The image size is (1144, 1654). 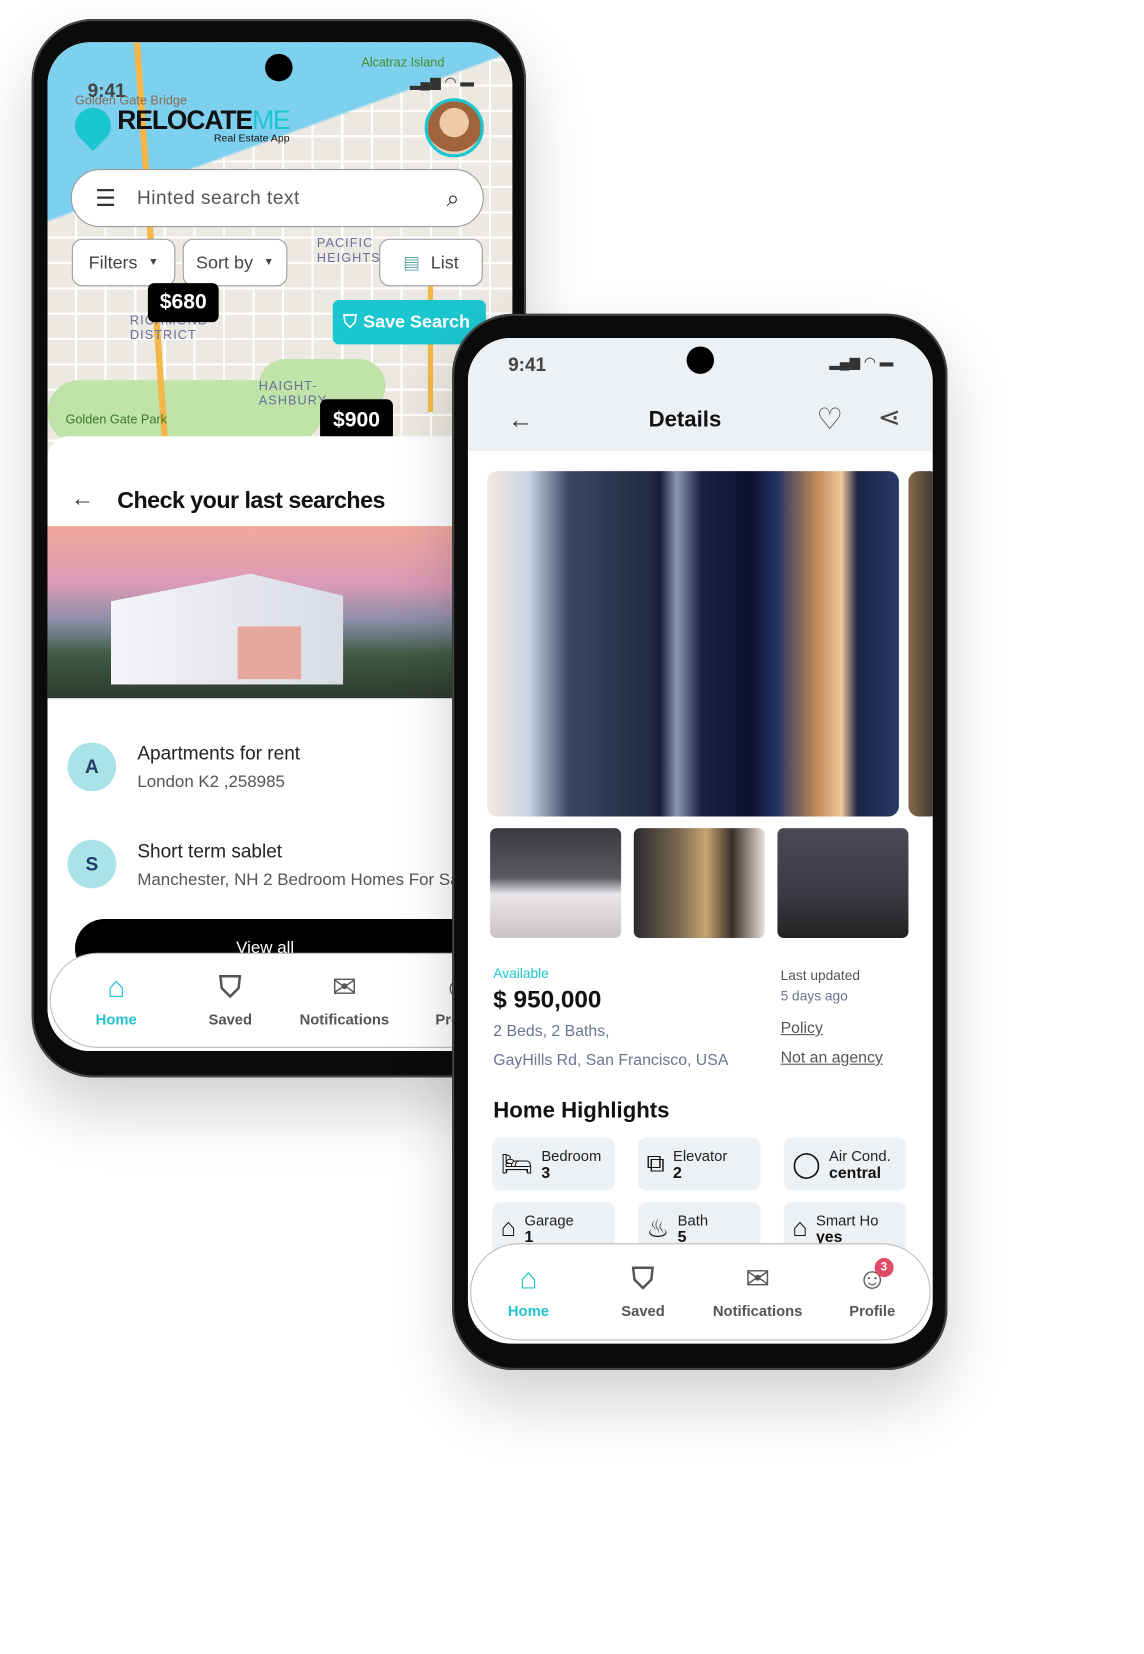 I want to click on map-label: Golden Gate Park, so click(x=116, y=419).